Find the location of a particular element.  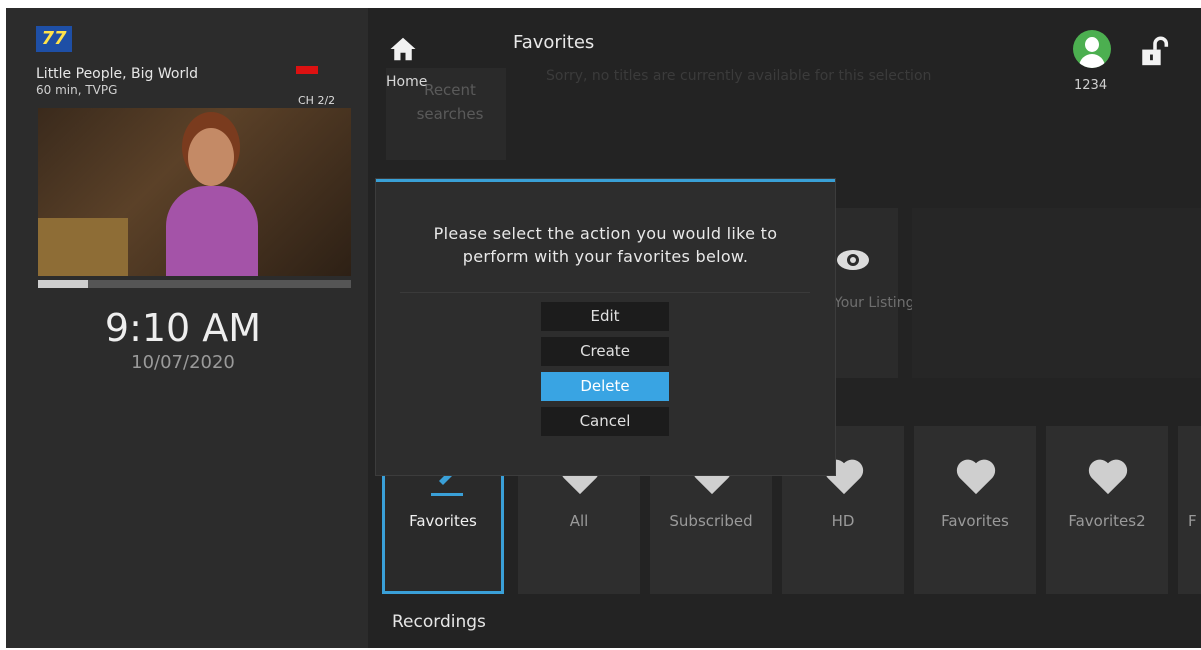

video-scene-person is located at coordinates (212, 231).